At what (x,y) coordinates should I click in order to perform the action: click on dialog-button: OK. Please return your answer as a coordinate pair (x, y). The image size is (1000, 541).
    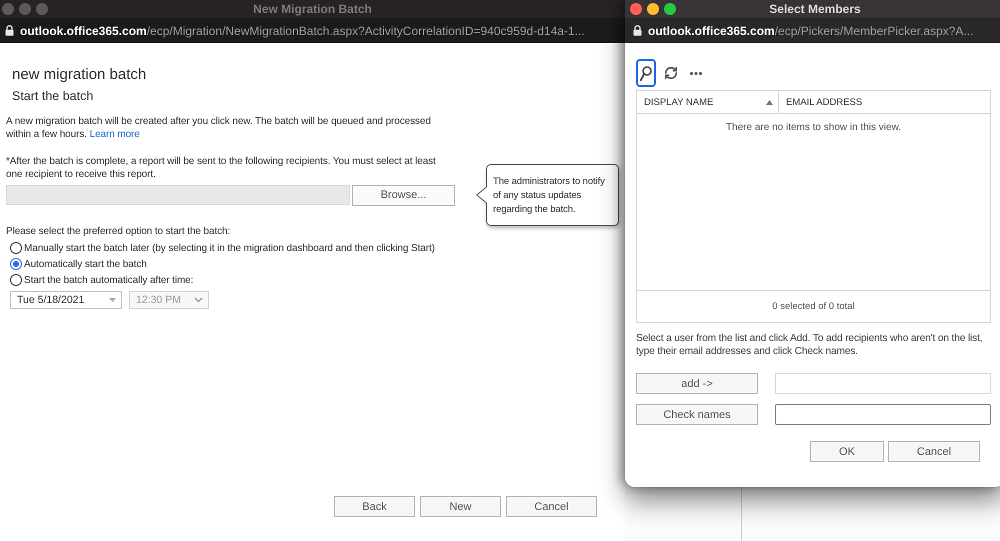
    Looking at the image, I should click on (847, 451).